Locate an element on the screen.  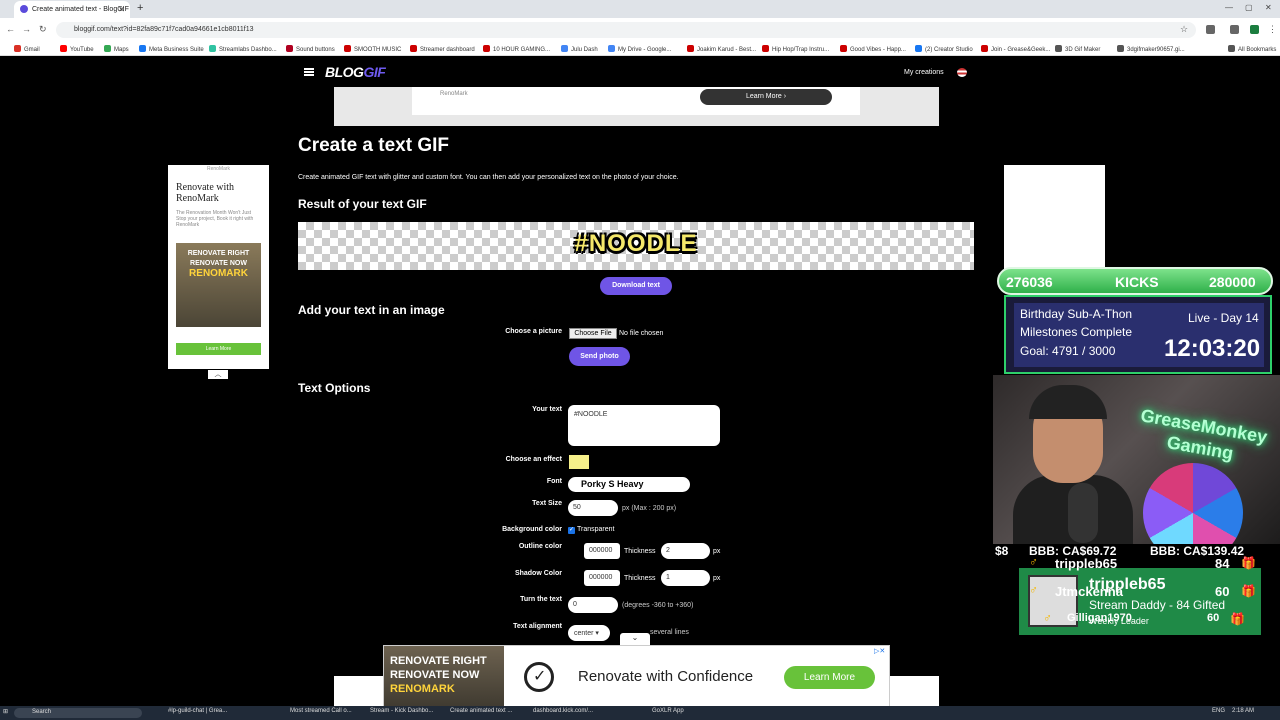
transparent-checkbox: ✓ is located at coordinates (571, 530).